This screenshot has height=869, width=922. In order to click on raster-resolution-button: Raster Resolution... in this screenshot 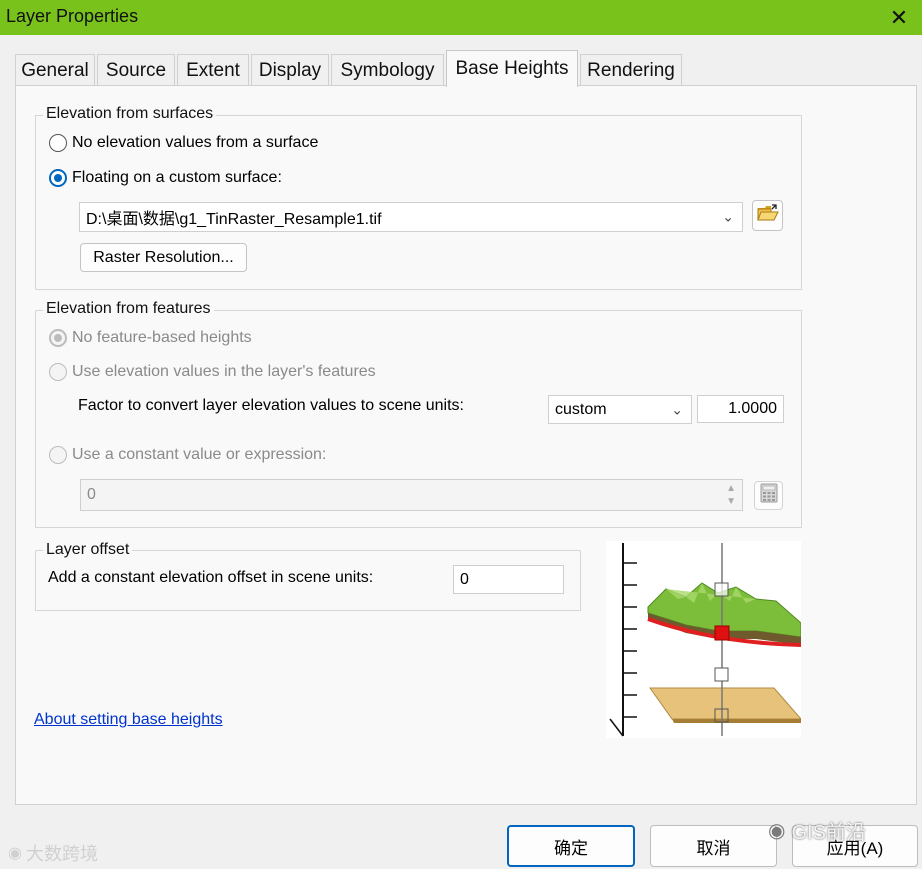, I will do `click(163, 257)`.